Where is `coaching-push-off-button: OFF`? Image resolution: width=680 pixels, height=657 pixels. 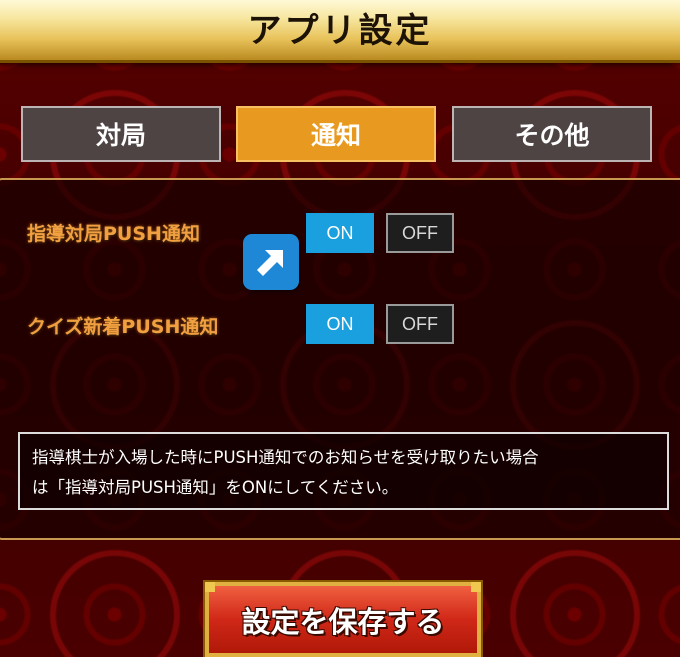 coaching-push-off-button: OFF is located at coordinates (420, 233).